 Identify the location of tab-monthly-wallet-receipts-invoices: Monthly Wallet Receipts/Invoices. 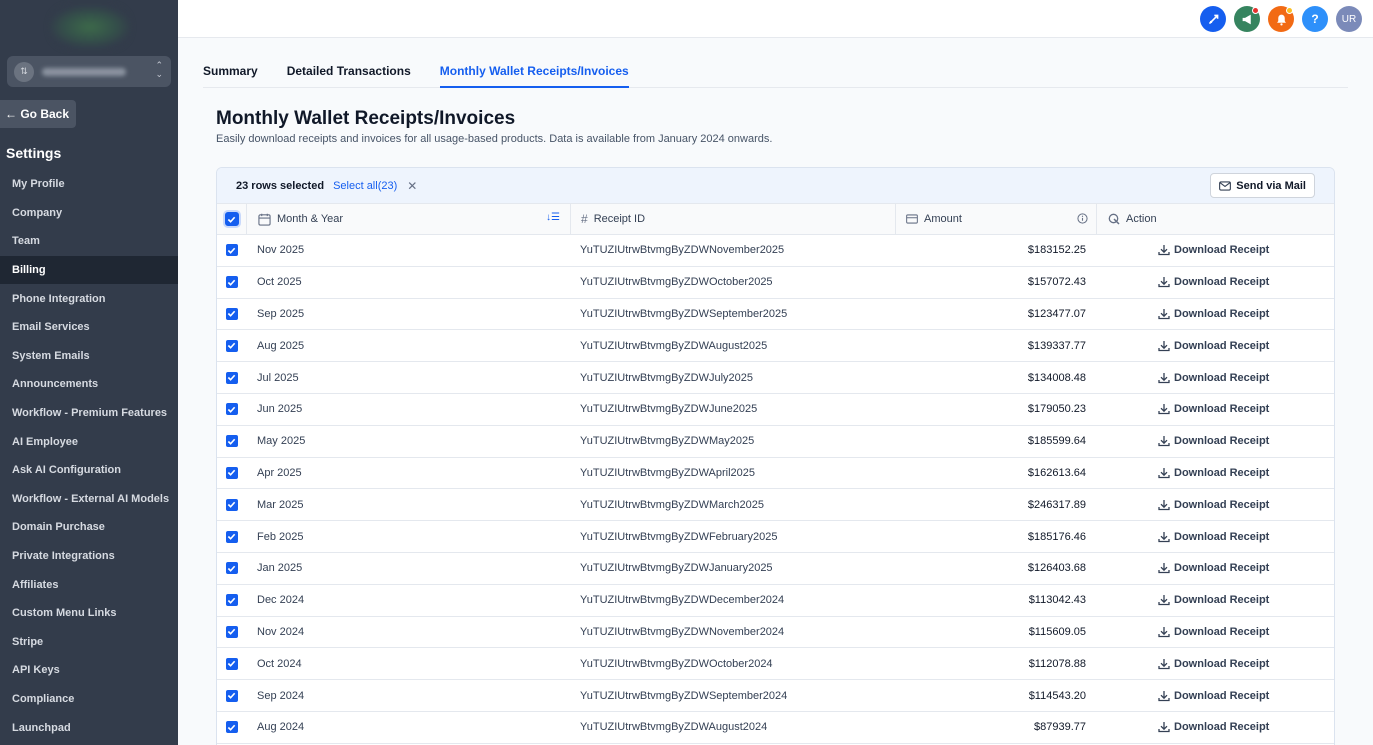
(534, 72).